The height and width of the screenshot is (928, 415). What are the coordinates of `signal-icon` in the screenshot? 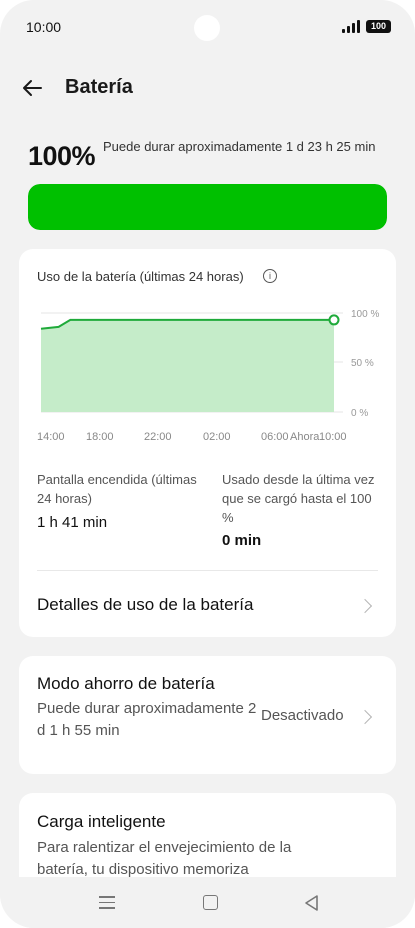 It's located at (351, 26).